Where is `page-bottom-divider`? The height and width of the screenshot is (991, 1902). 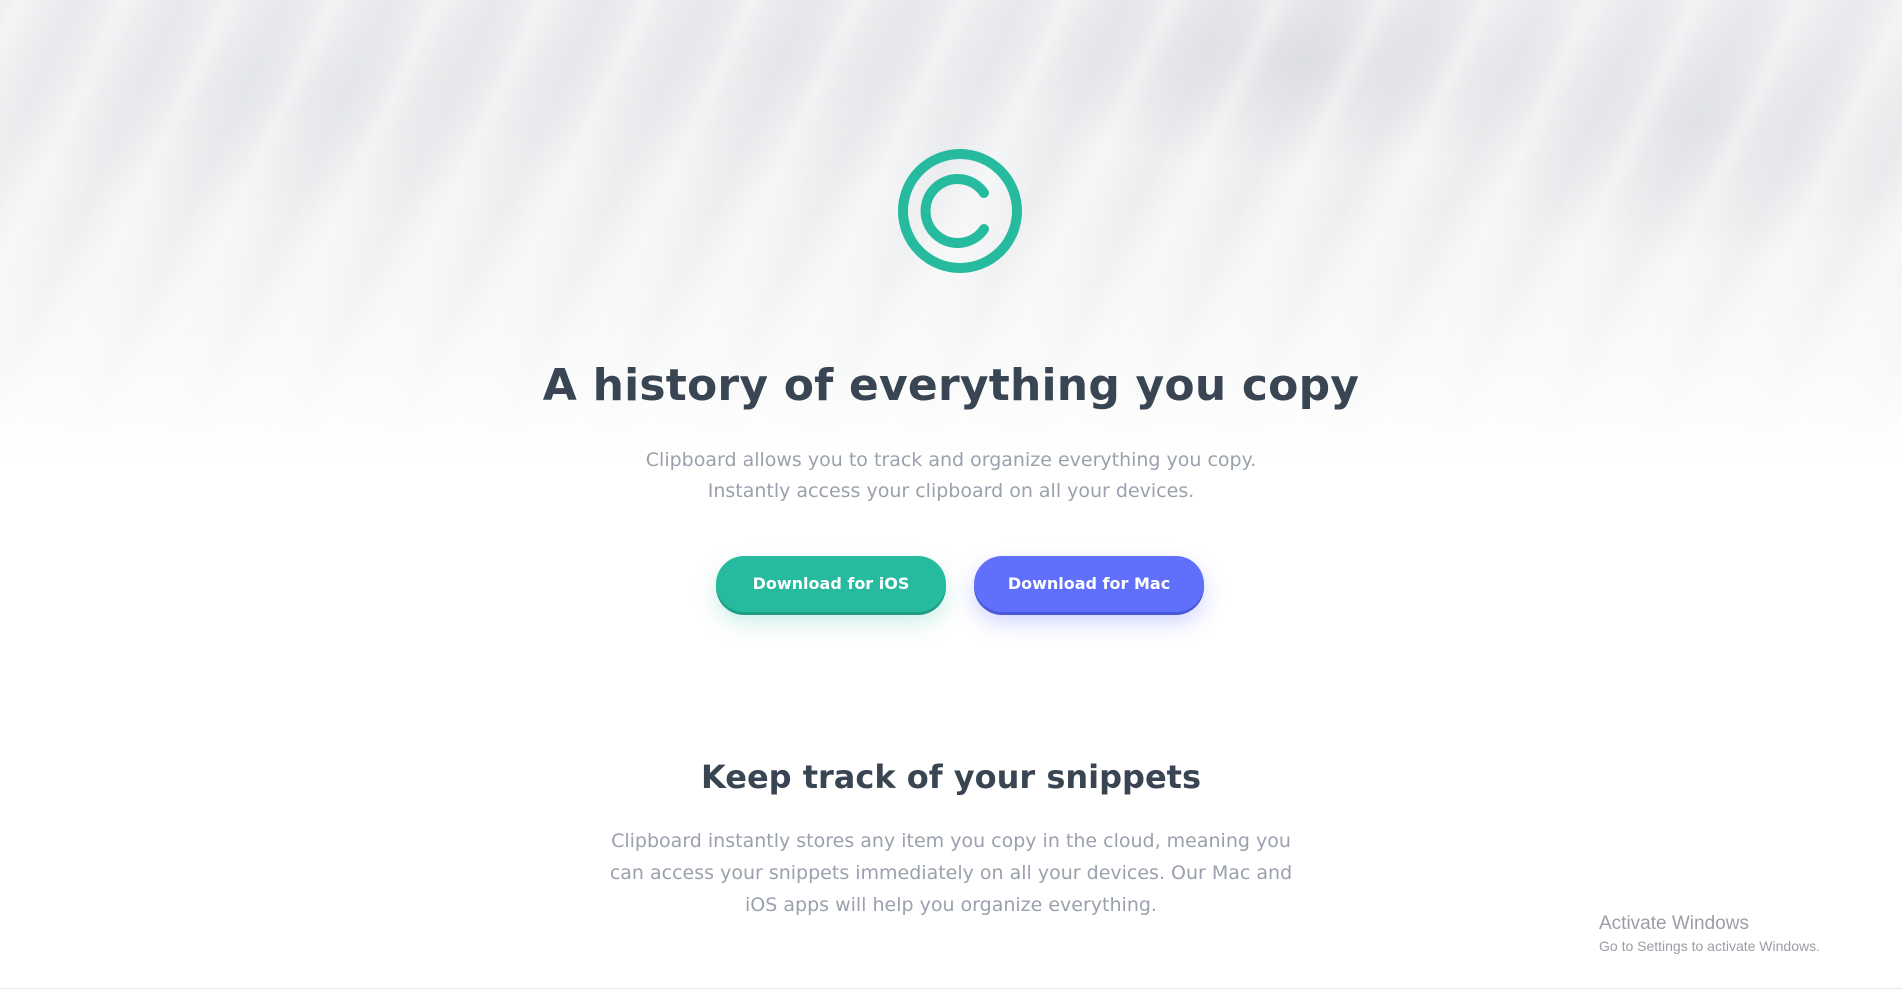 page-bottom-divider is located at coordinates (951, 988).